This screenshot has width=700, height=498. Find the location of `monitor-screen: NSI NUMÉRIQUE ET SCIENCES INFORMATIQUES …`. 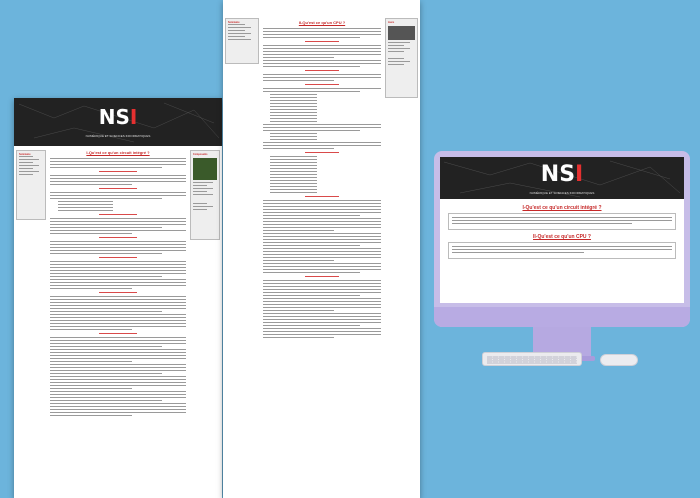

monitor-screen: NSI NUMÉRIQUE ET SCIENCES INFORMATIQUES … is located at coordinates (562, 230).